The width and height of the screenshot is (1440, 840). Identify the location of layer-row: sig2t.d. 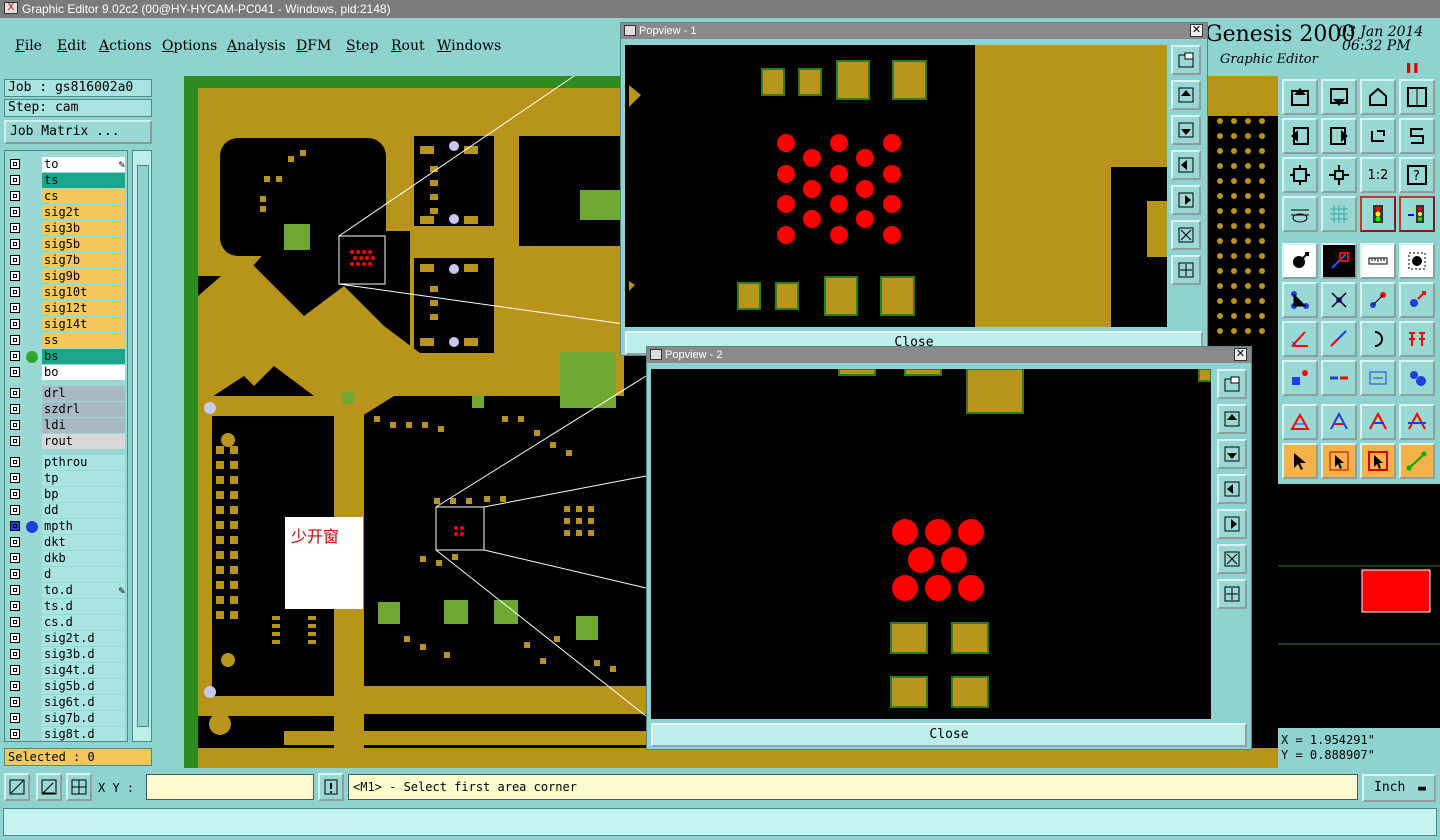
(66, 639).